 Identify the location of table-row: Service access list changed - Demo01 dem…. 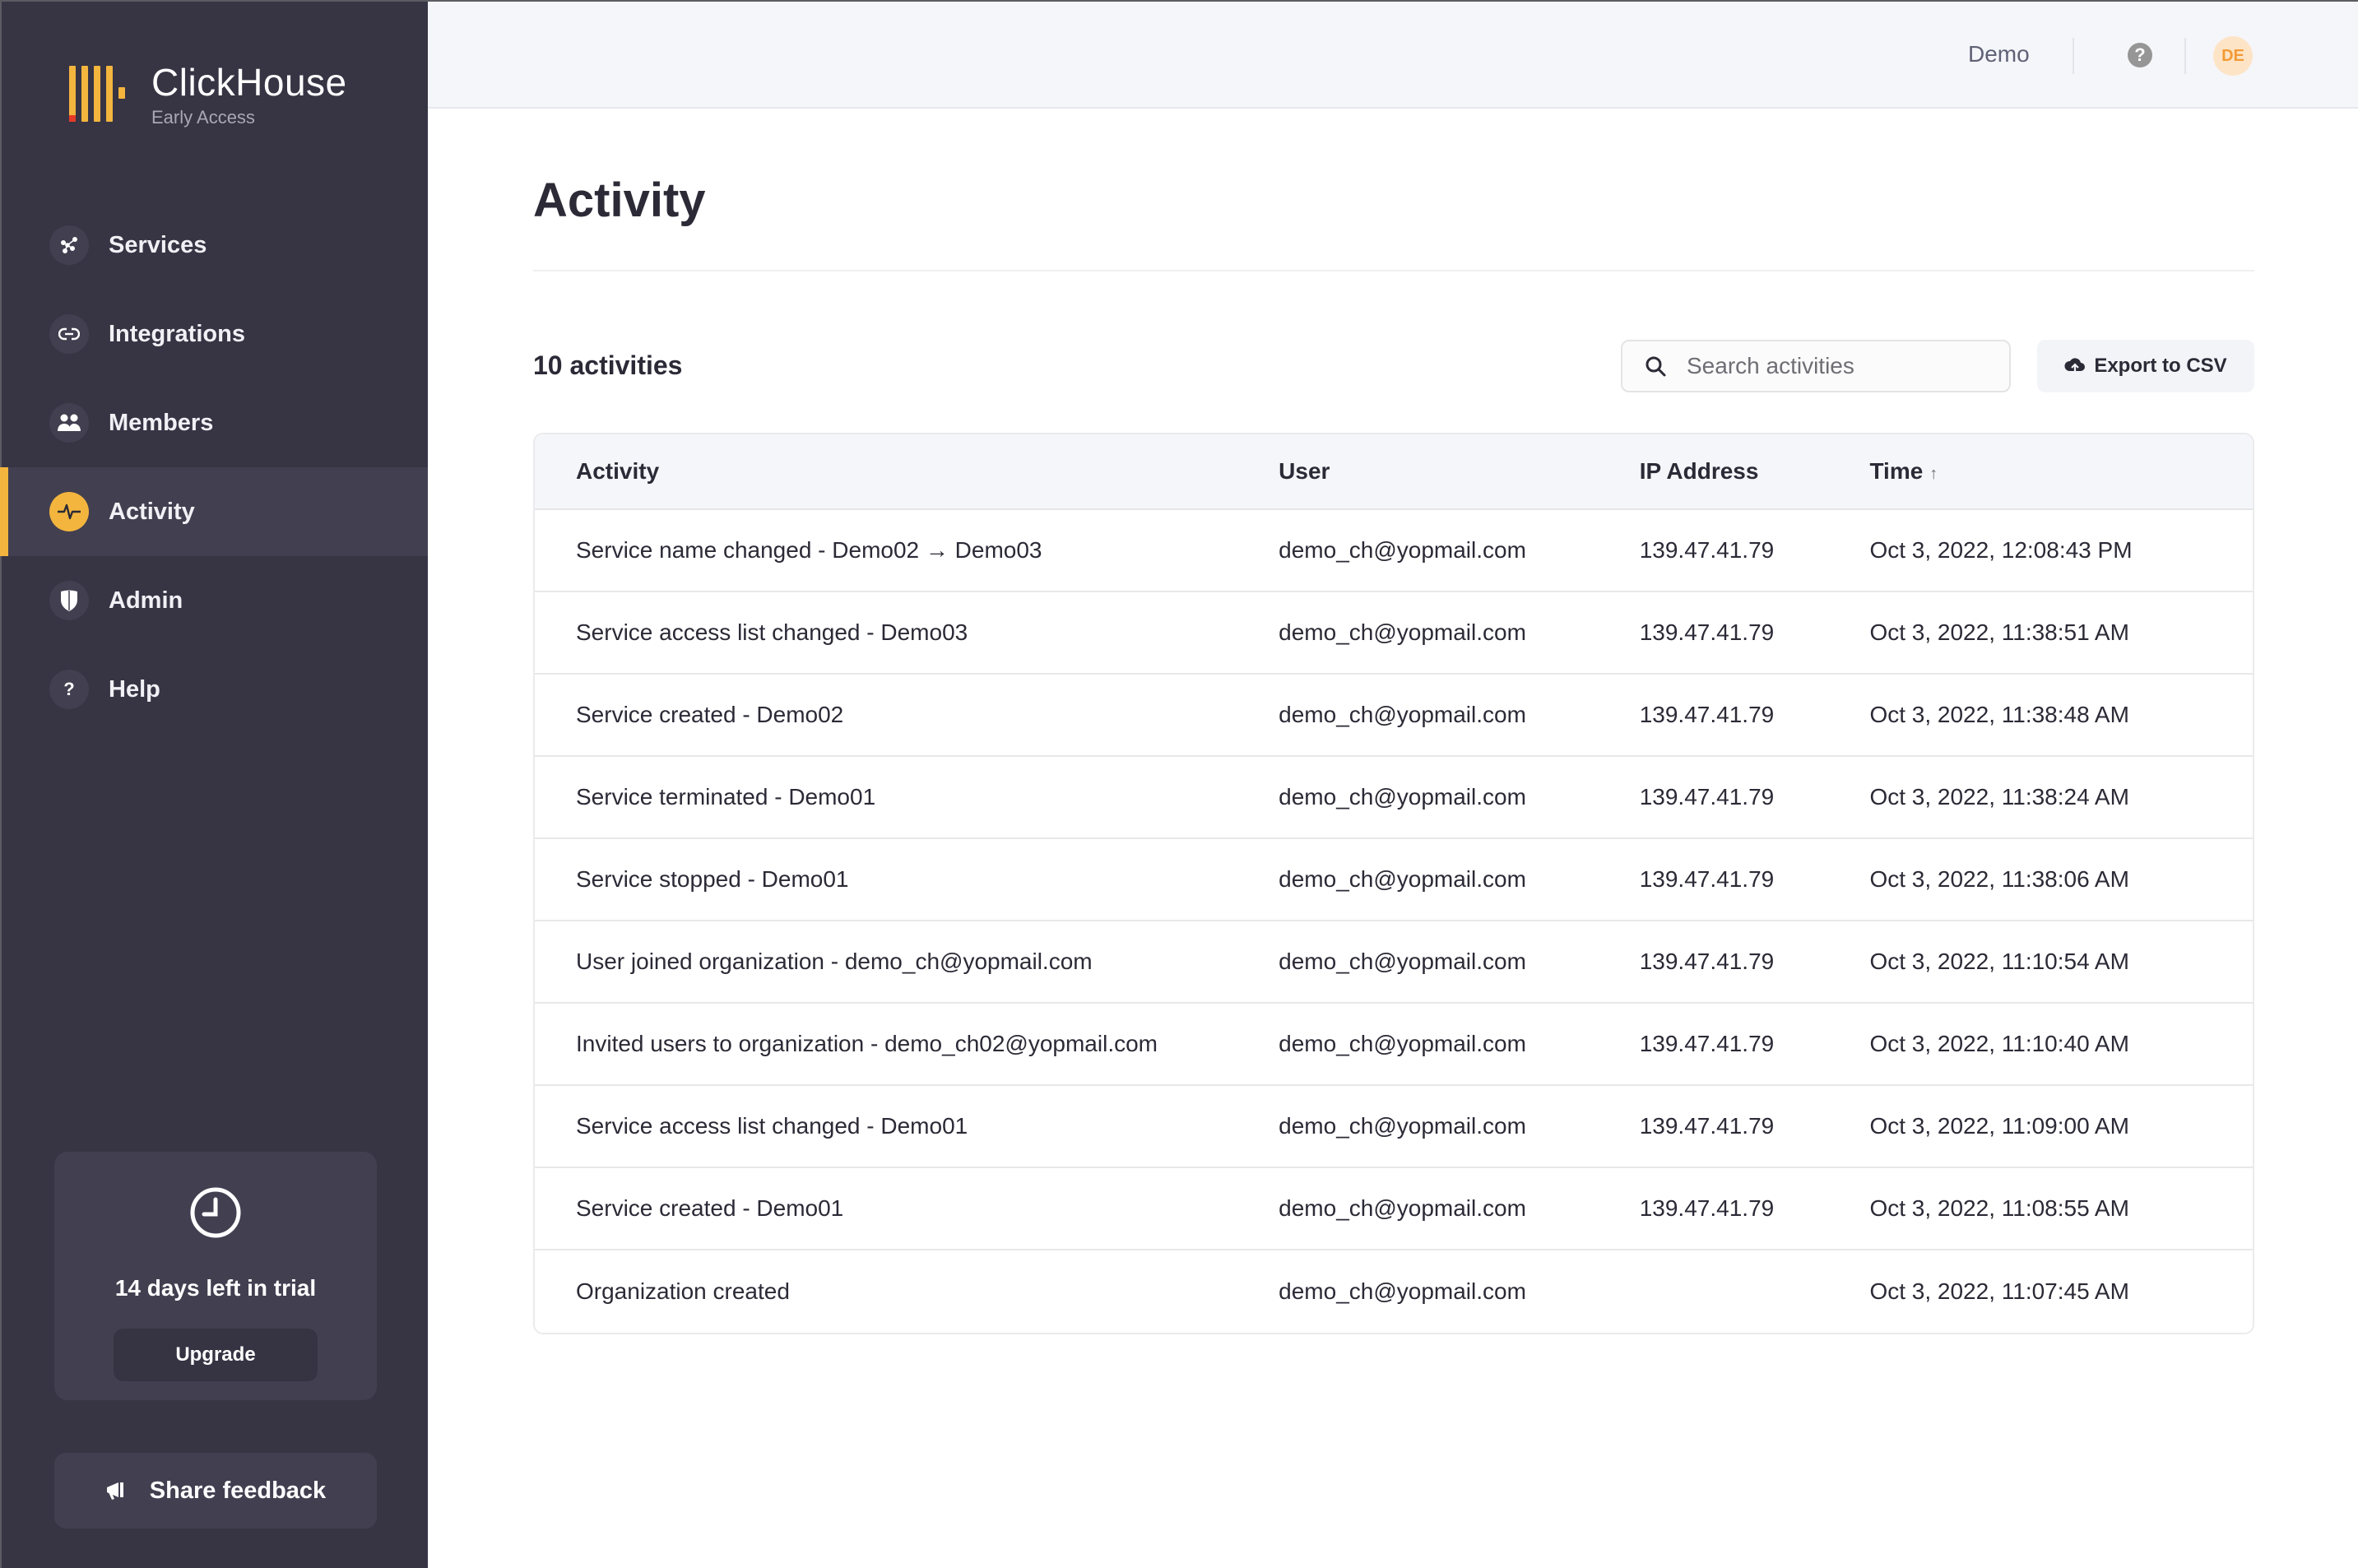
(1394, 1127).